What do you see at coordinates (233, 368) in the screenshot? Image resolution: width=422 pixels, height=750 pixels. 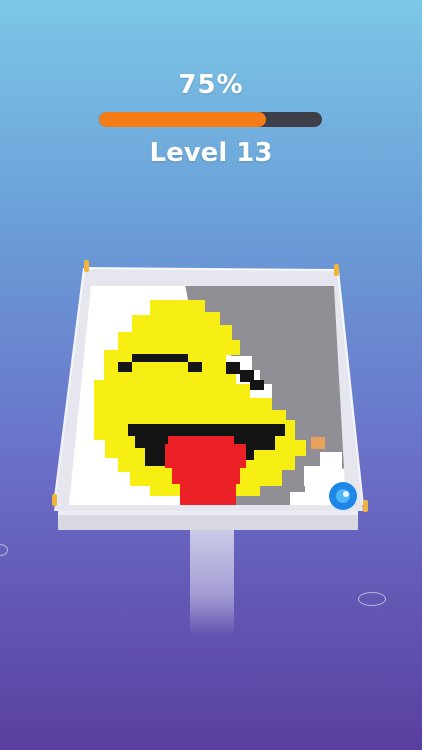 I see `right-eye` at bounding box center [233, 368].